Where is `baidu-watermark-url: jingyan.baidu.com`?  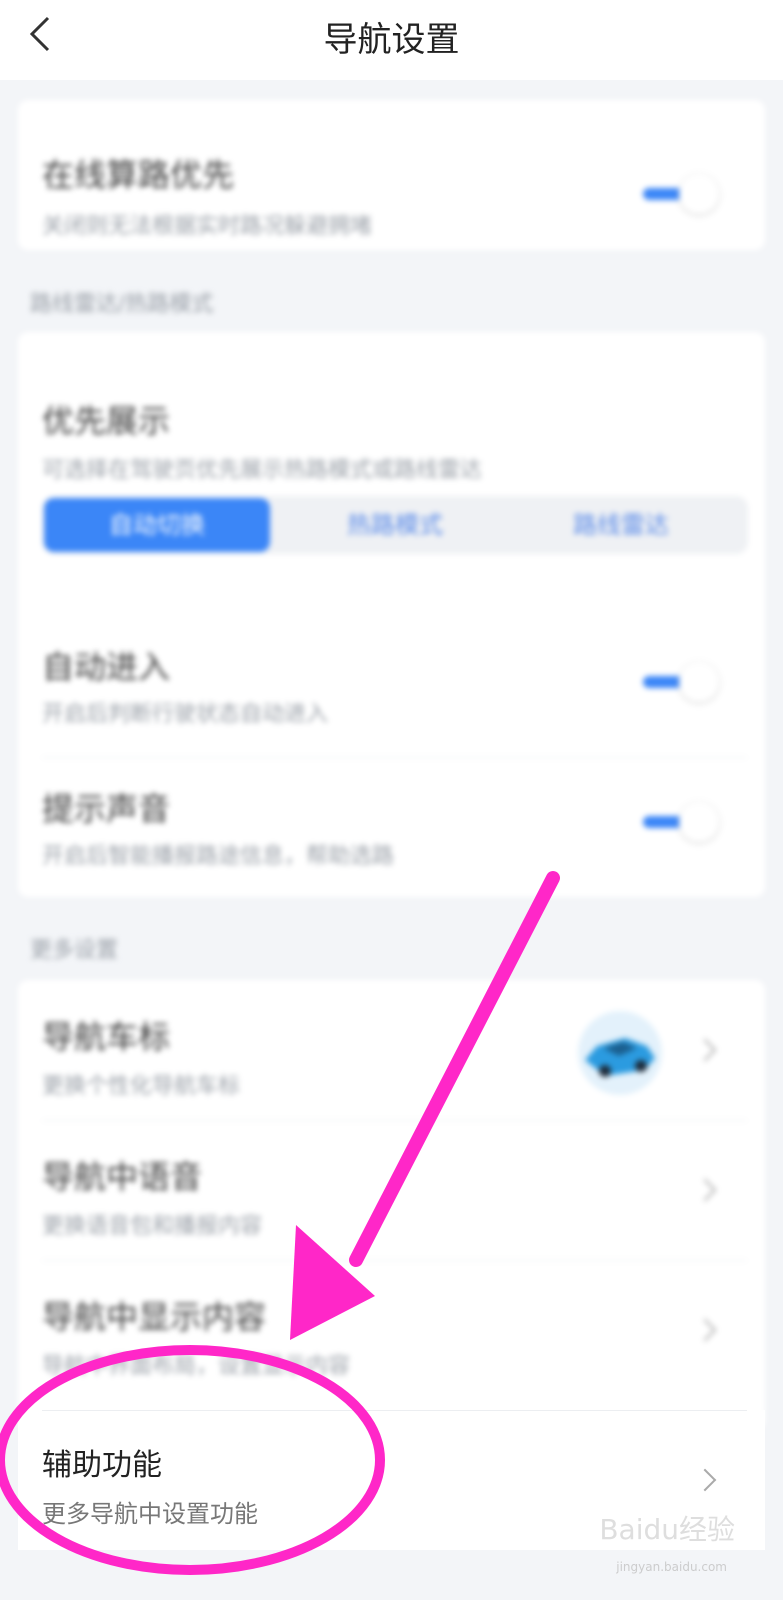 baidu-watermark-url: jingyan.baidu.com is located at coordinates (671, 1567).